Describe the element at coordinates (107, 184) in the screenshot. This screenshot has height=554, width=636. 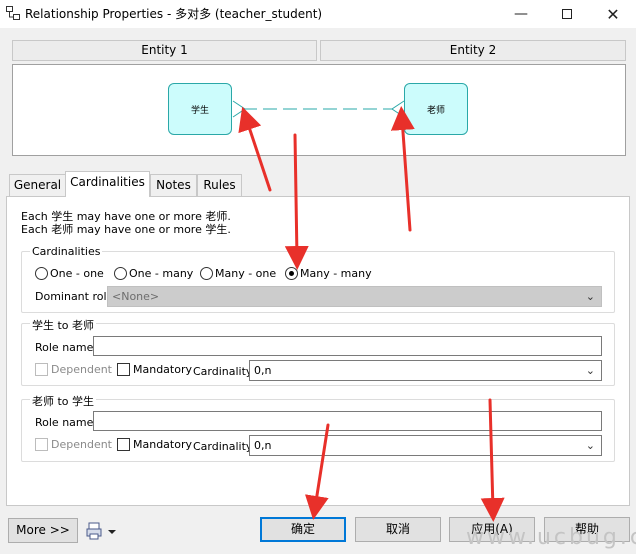
I see `tab-cardinalities: Cardinalities` at that location.